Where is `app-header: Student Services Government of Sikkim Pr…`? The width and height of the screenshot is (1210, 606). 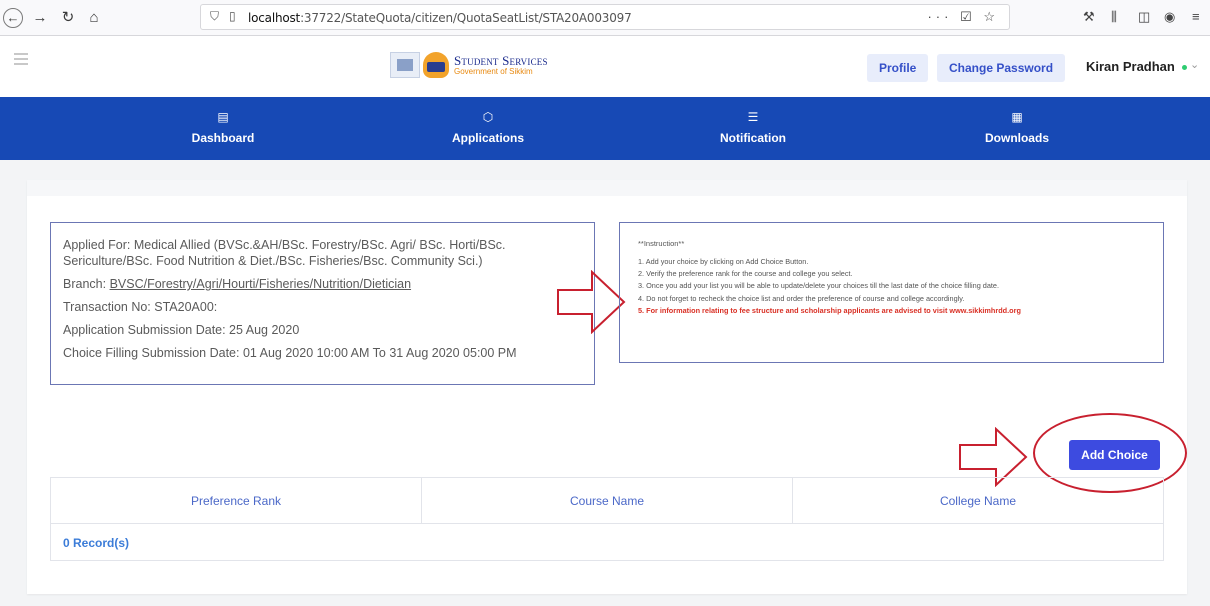
app-header: Student Services Government of Sikkim Pr… is located at coordinates (605, 67).